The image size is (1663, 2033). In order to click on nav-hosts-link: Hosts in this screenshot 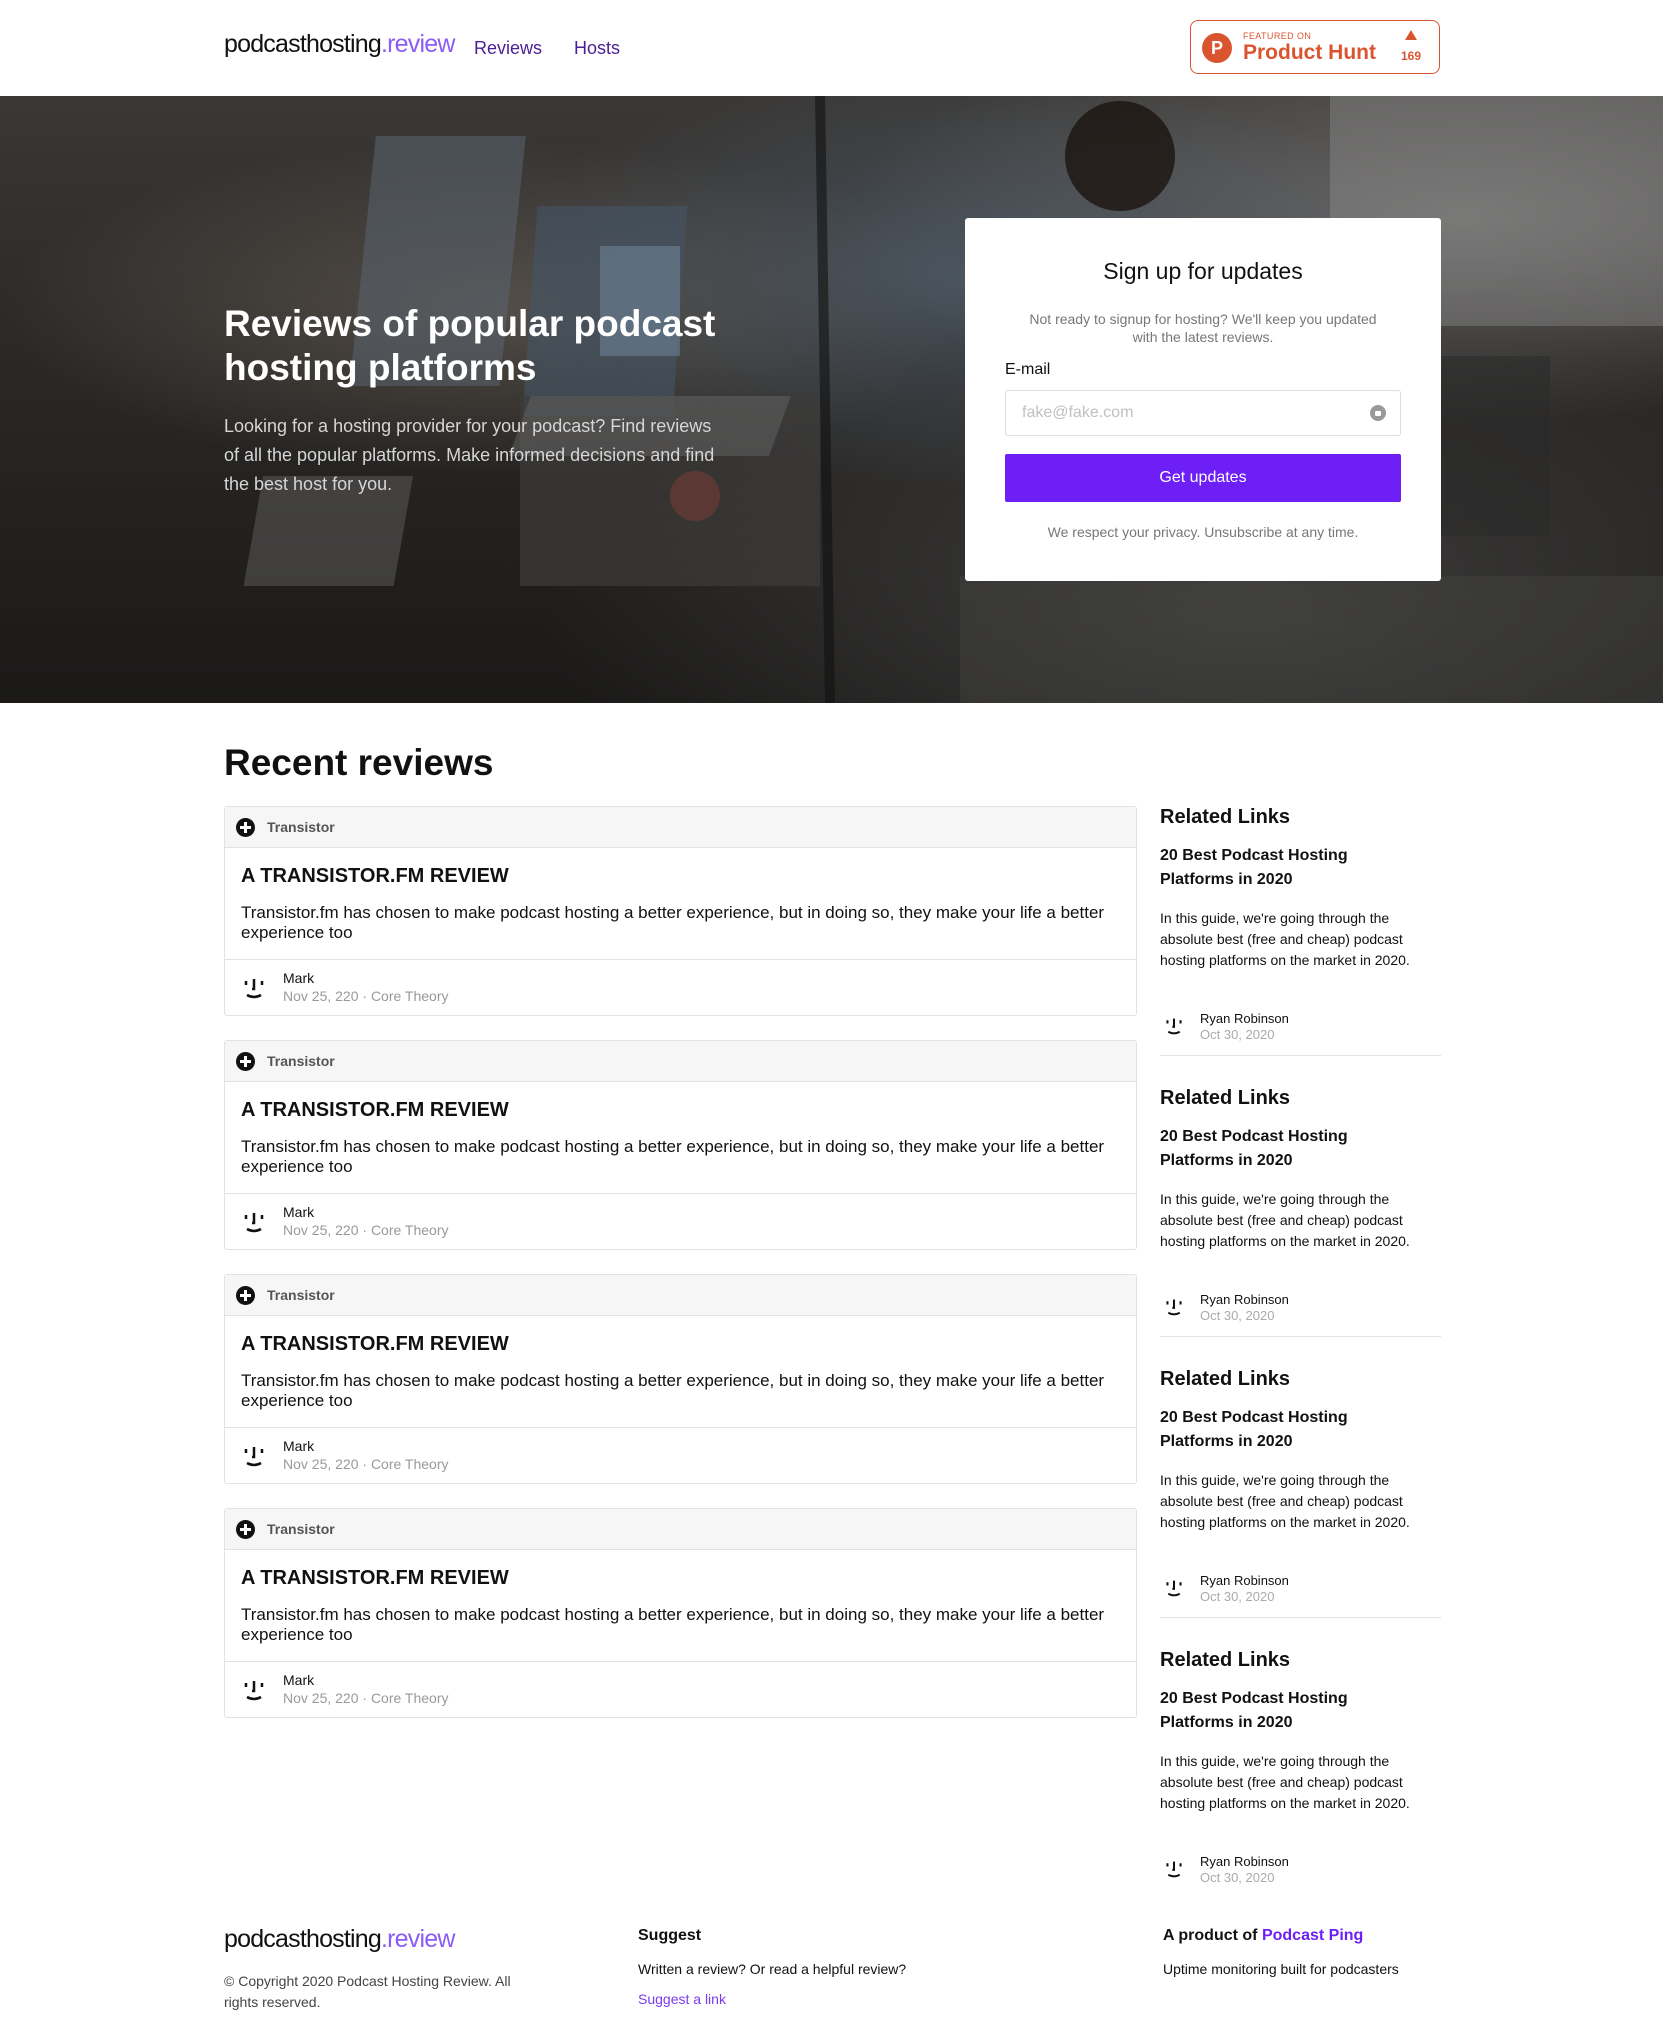, I will do `click(597, 48)`.